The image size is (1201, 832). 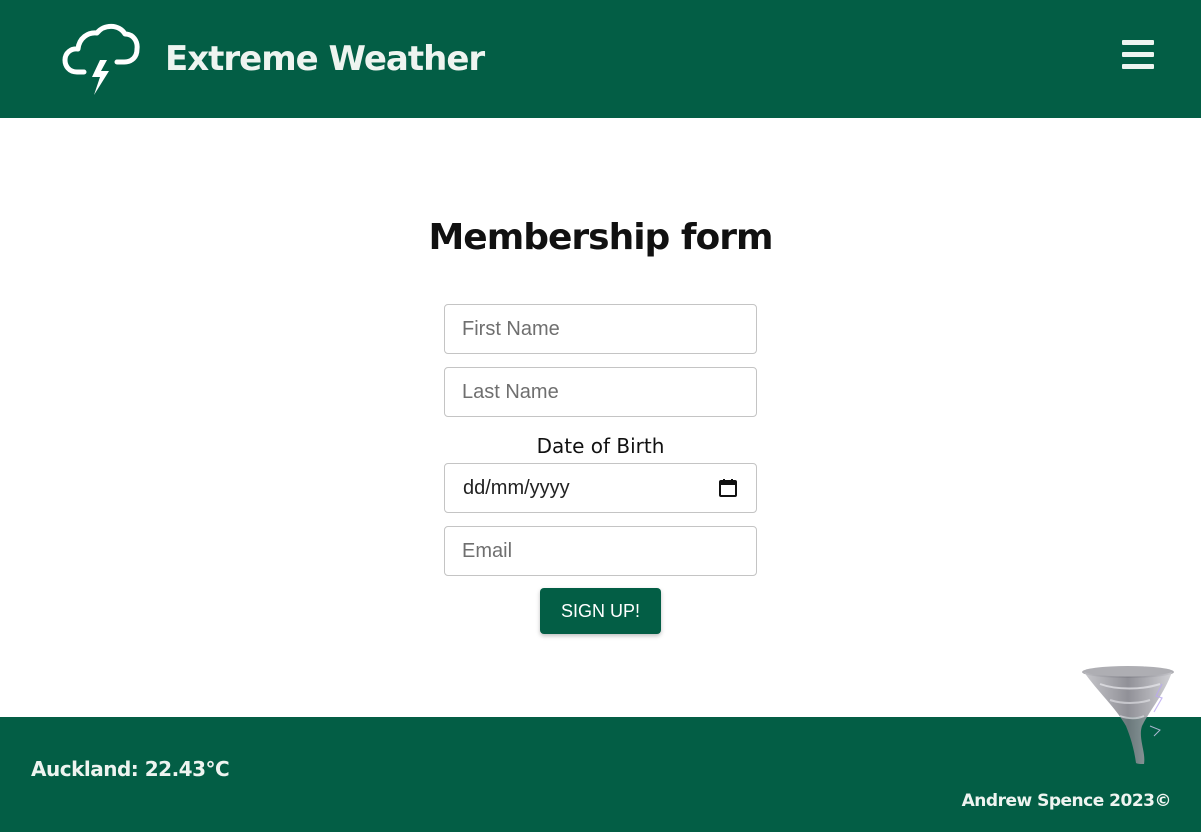 I want to click on last-name-input, so click(x=600, y=392).